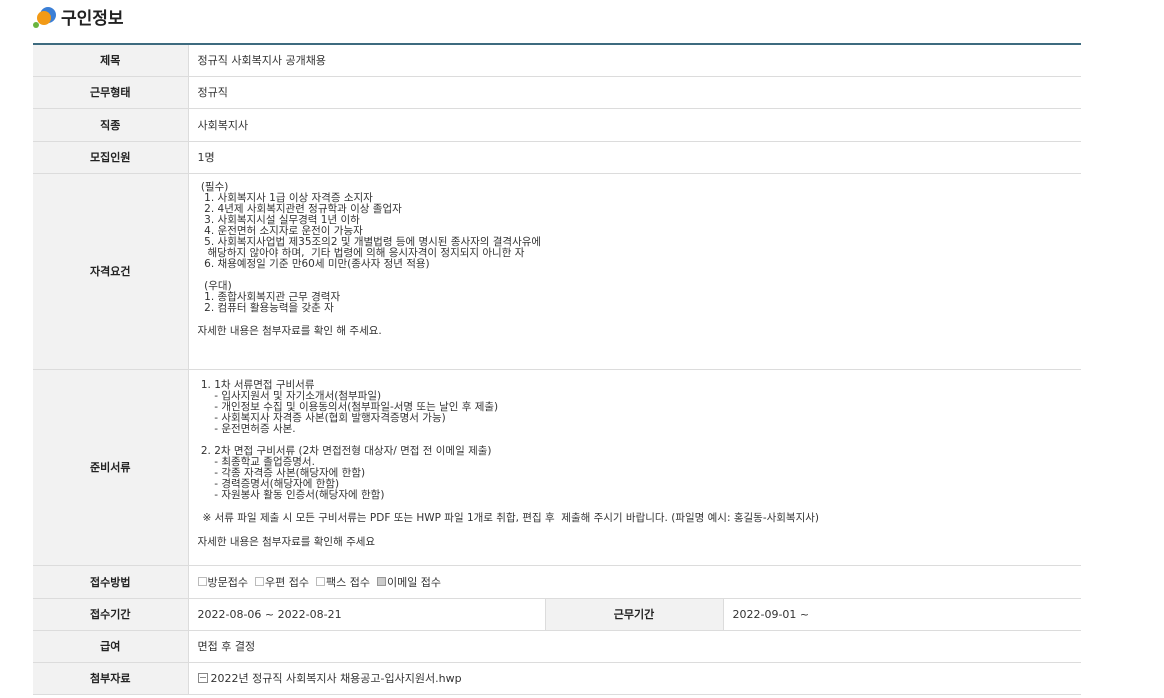 This screenshot has height=698, width=1164. Describe the element at coordinates (635, 157) in the screenshot. I see `value-headcount: 1명` at that location.